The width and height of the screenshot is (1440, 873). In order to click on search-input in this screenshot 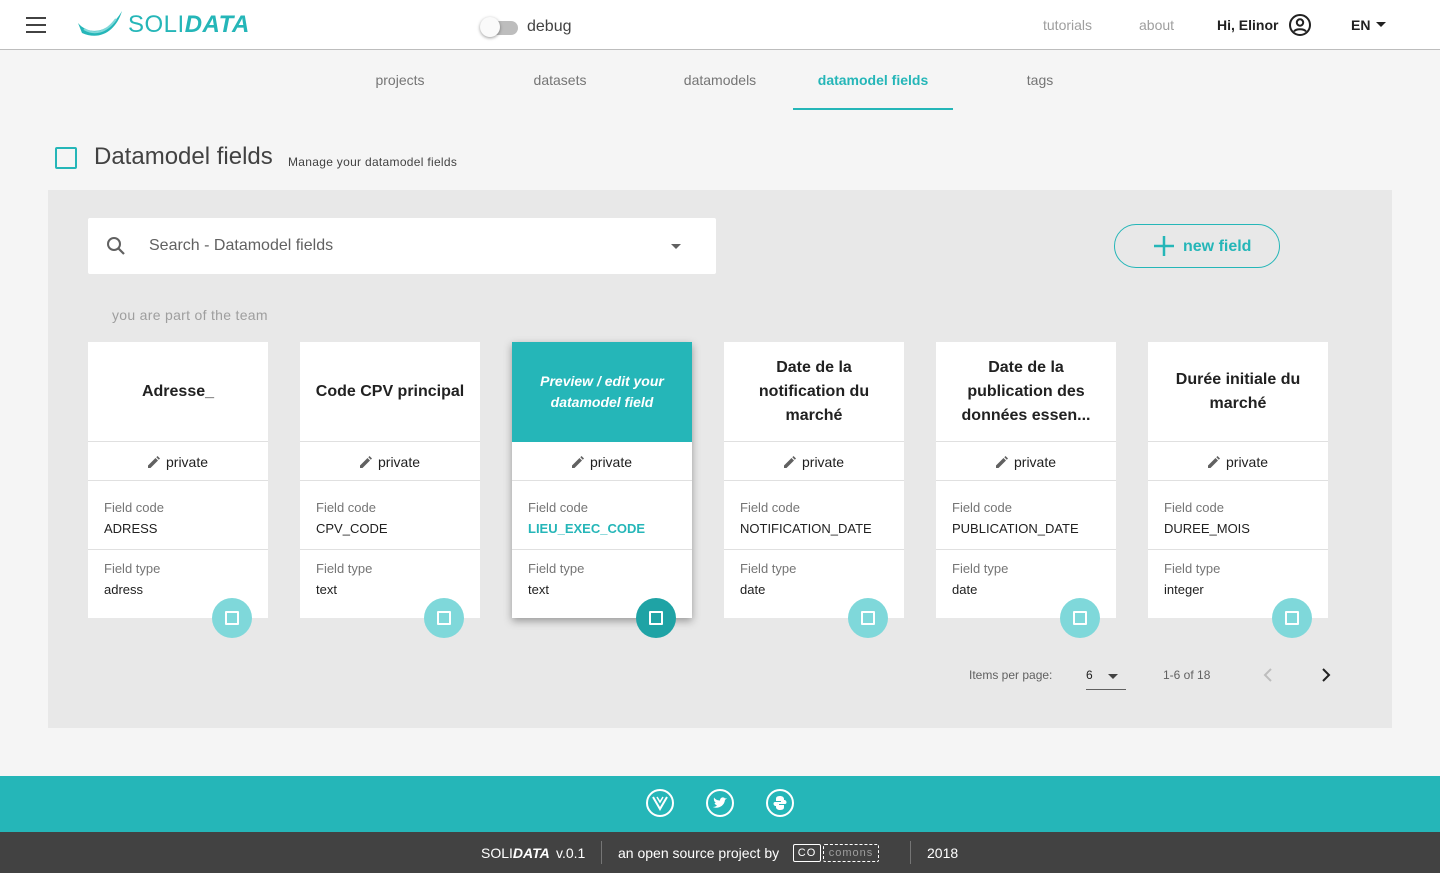, I will do `click(399, 246)`.